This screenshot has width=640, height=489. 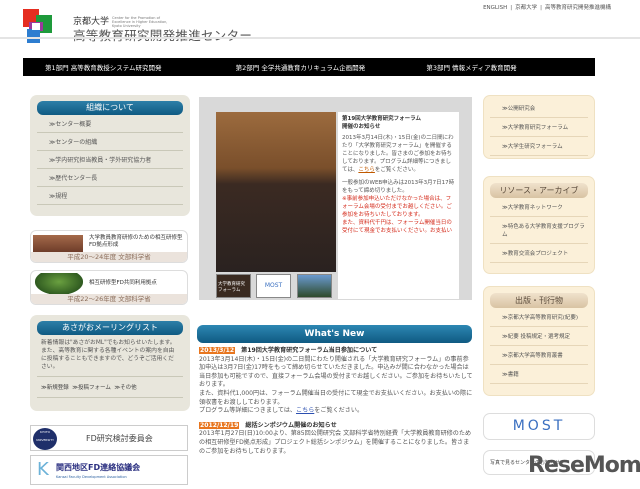 I want to click on archive-heading: リソース・アーカイブ, so click(x=539, y=190).